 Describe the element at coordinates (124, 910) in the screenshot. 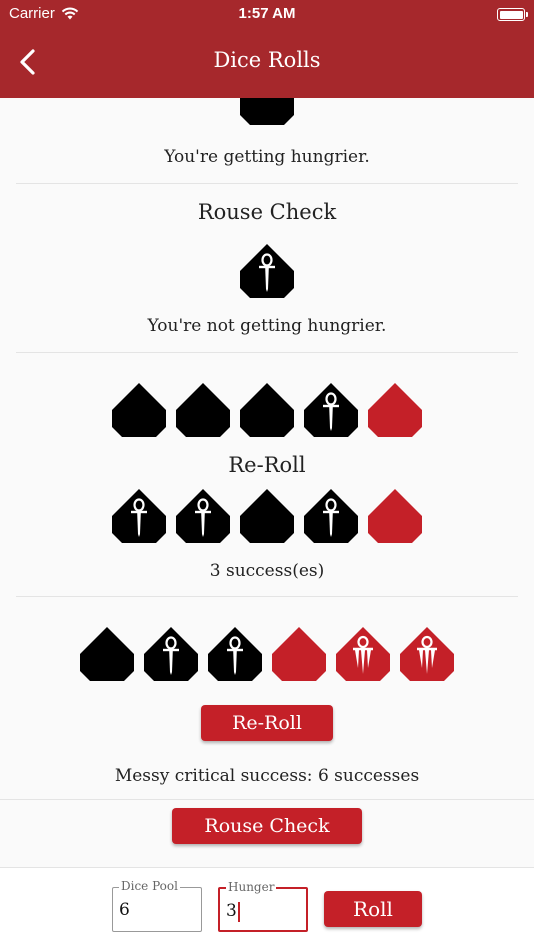

I see `dice-pool-input: 6` at that location.